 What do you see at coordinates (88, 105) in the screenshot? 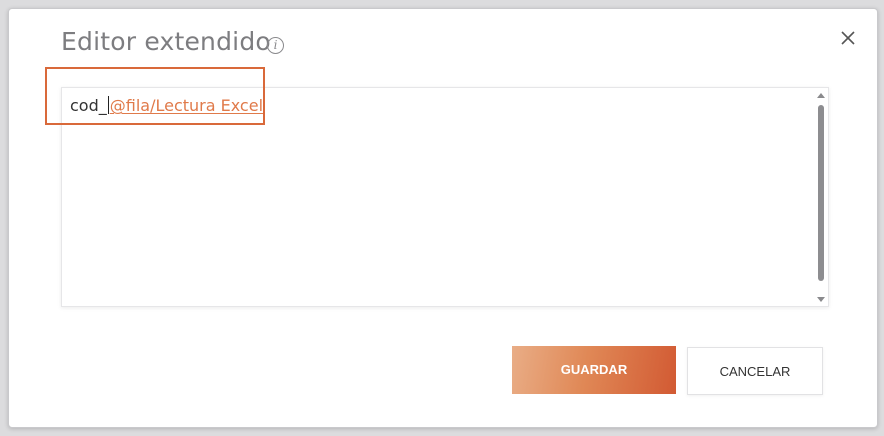
I see `editor-text: cod_` at bounding box center [88, 105].